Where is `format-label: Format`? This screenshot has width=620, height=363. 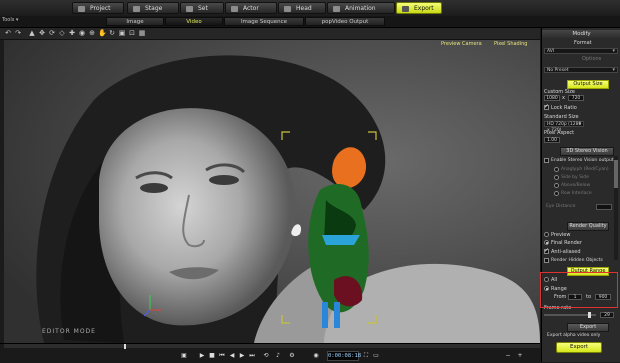
format-label: Format is located at coordinates (583, 43).